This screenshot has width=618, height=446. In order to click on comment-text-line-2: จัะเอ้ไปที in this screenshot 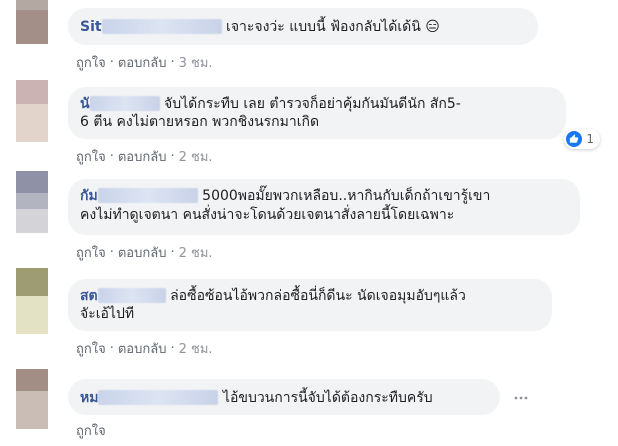, I will do `click(107, 314)`.